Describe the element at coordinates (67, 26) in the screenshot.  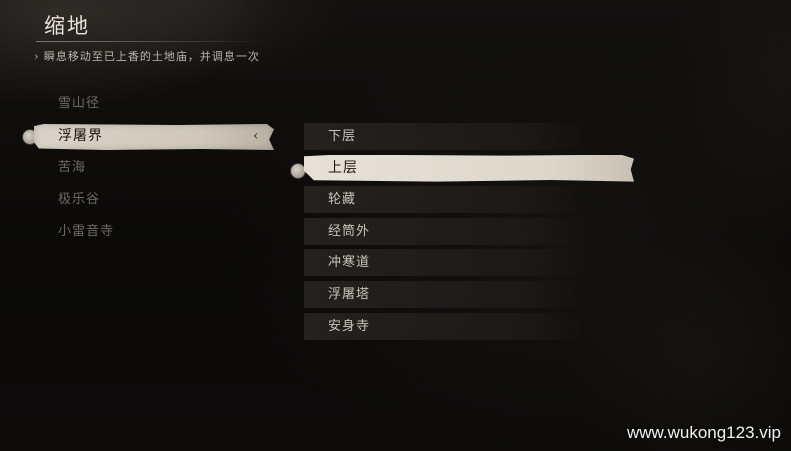
I see `page-title: 缩地` at that location.